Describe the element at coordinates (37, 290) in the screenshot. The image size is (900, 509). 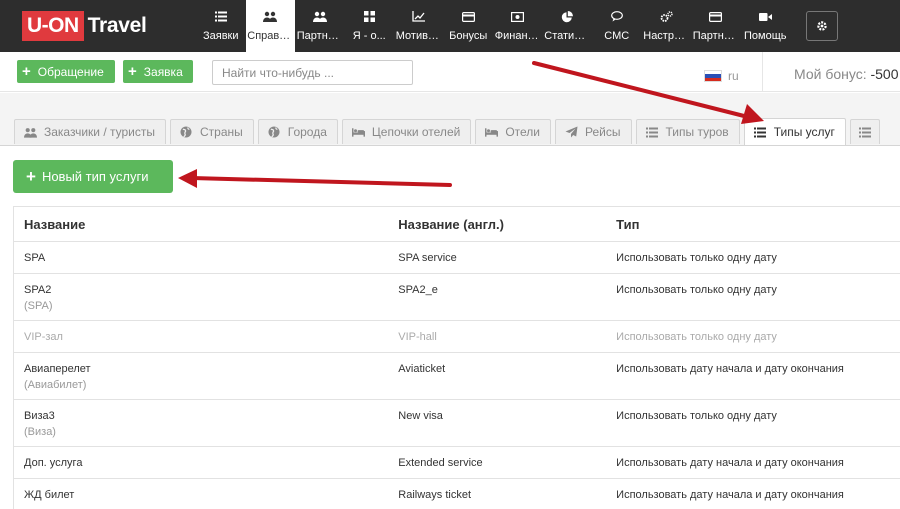
I see `service-name: SPA2` at that location.